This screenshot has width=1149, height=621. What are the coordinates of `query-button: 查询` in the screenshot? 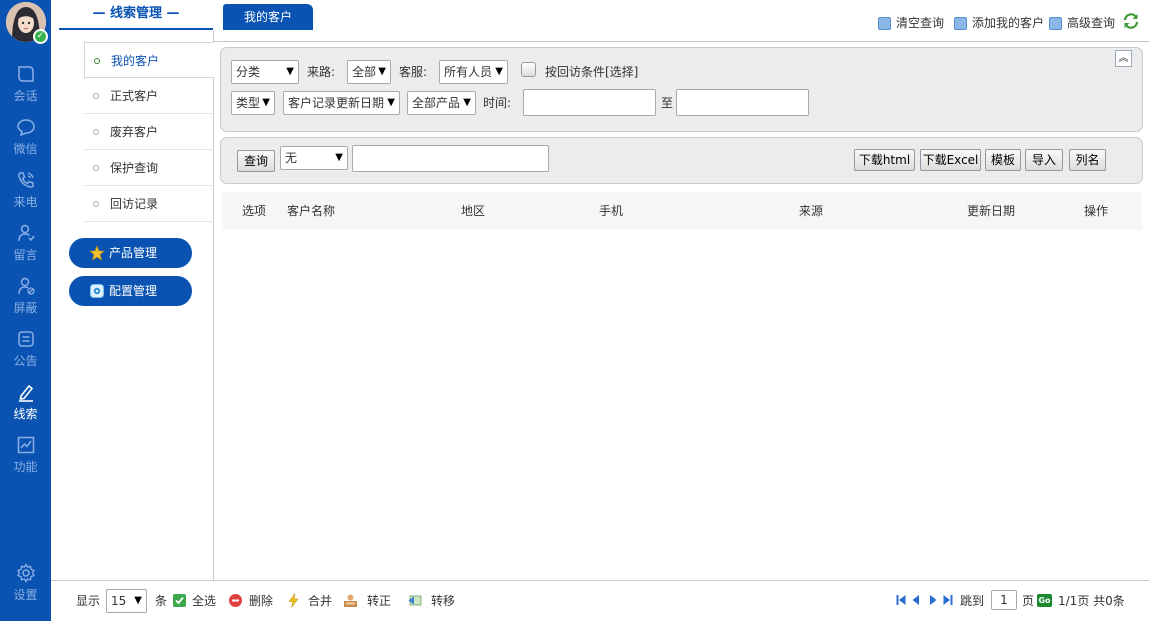 It's located at (256, 161).